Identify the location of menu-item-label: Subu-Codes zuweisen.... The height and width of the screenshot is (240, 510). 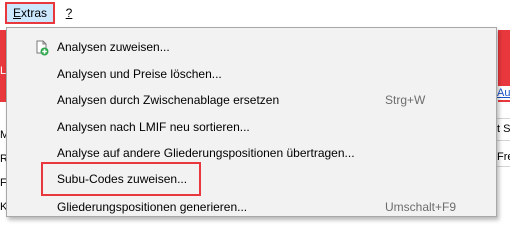
(122, 179).